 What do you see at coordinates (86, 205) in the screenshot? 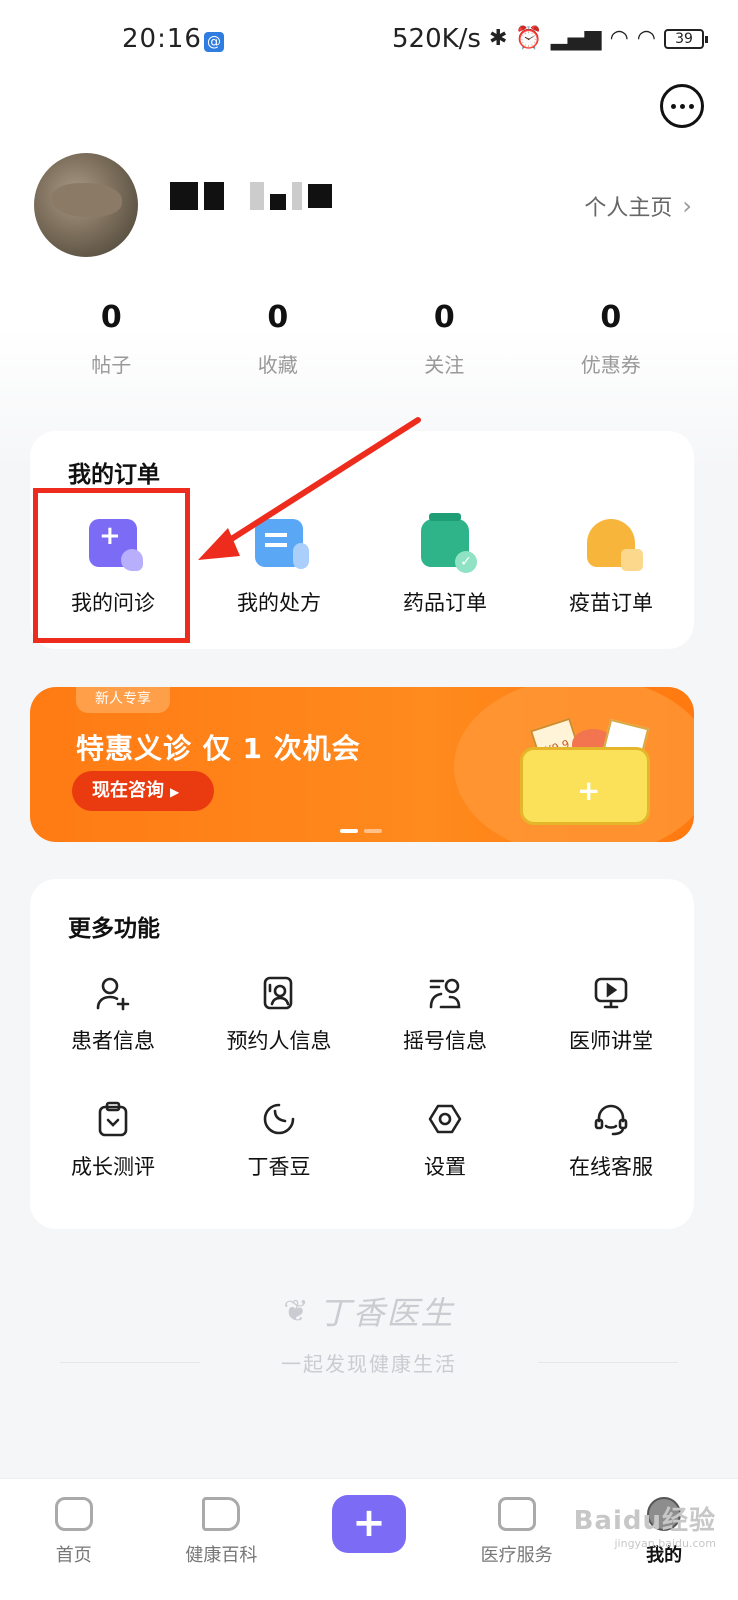
I see `avatar` at bounding box center [86, 205].